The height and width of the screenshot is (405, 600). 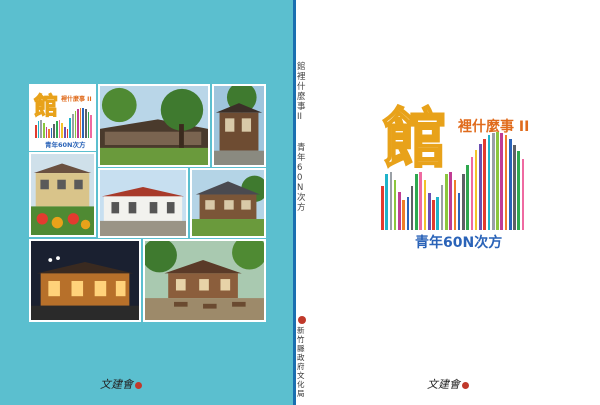 I want to click on spine-title: 館裡什麼事II, so click(x=301, y=92).